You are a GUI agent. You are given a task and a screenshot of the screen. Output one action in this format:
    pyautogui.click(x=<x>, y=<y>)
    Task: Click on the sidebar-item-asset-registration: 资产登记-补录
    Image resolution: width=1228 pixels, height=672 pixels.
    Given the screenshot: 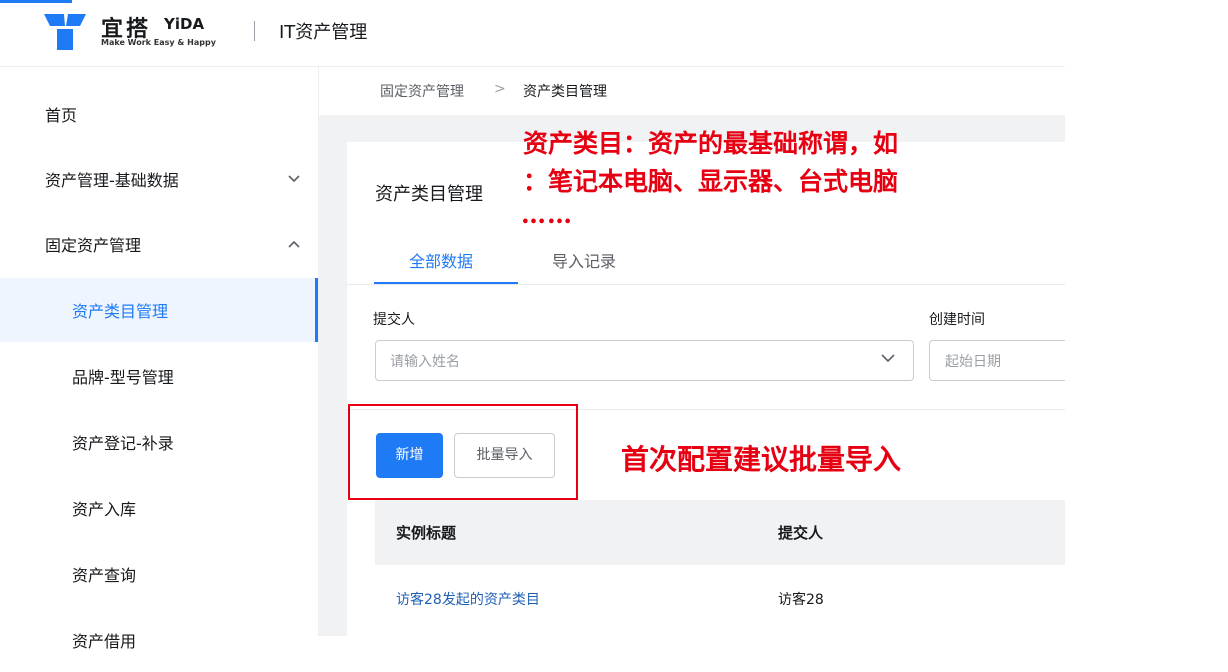 What is the action you would take?
    pyautogui.click(x=159, y=442)
    